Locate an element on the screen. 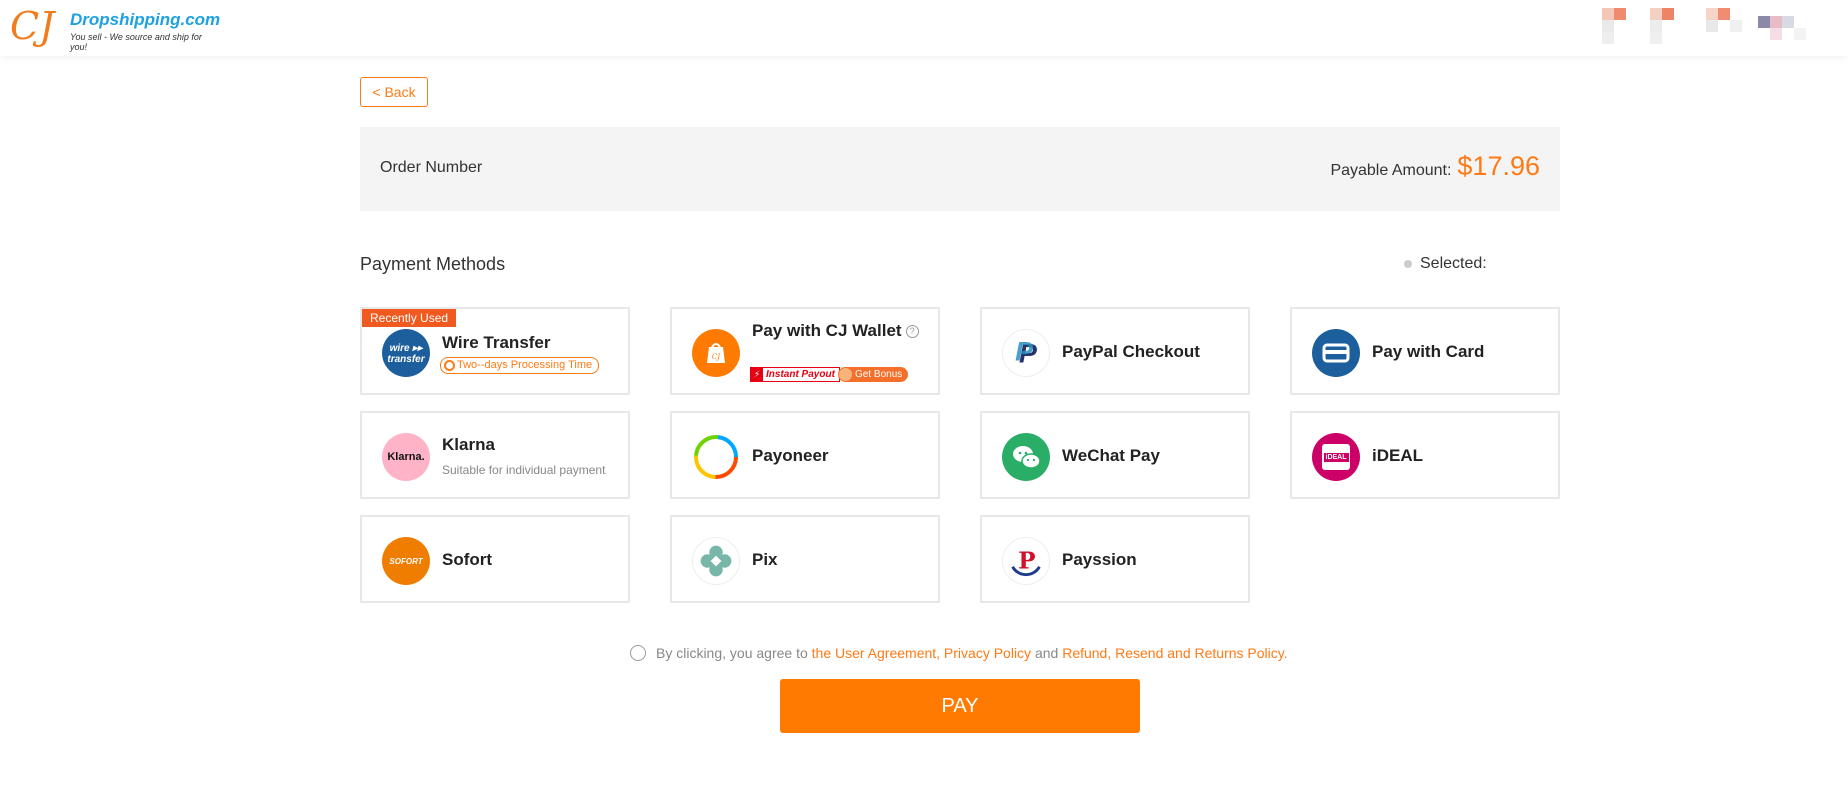 The image size is (1848, 803). pay-button: PAY is located at coordinates (960, 706).